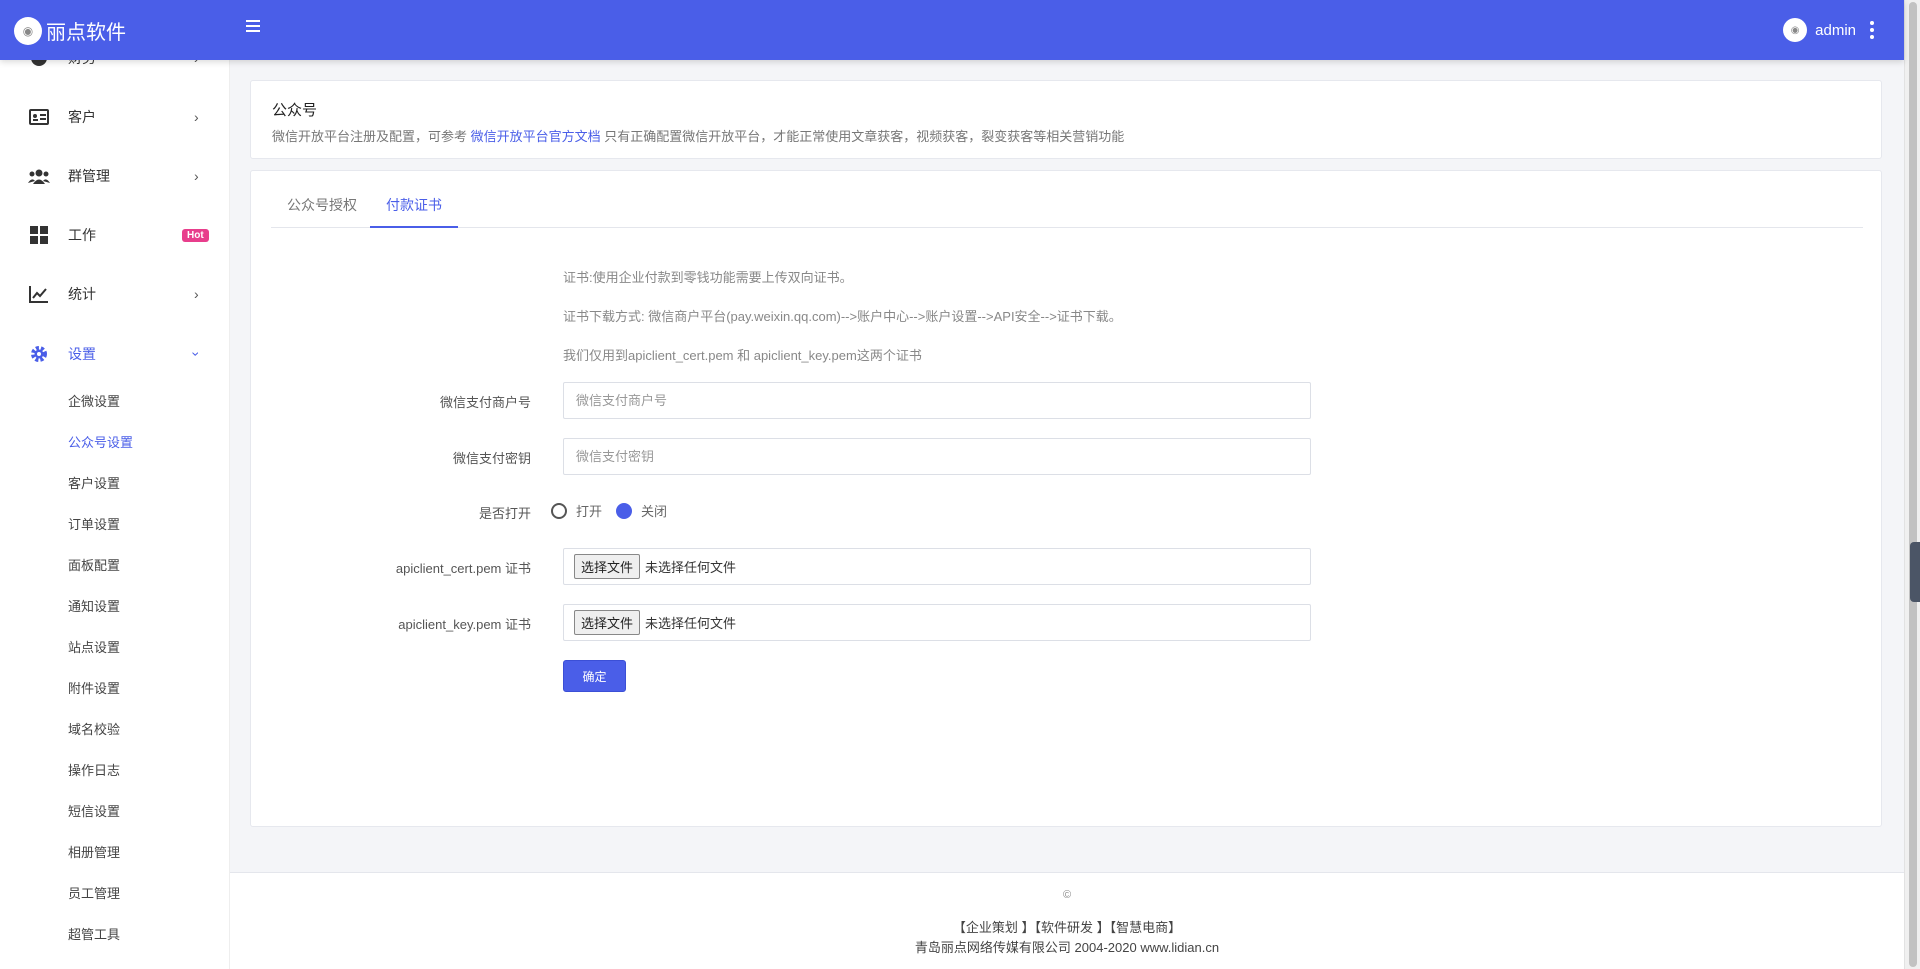 This screenshot has height=969, width=1920. I want to click on scrollbar-thumb, so click(1913, 484).